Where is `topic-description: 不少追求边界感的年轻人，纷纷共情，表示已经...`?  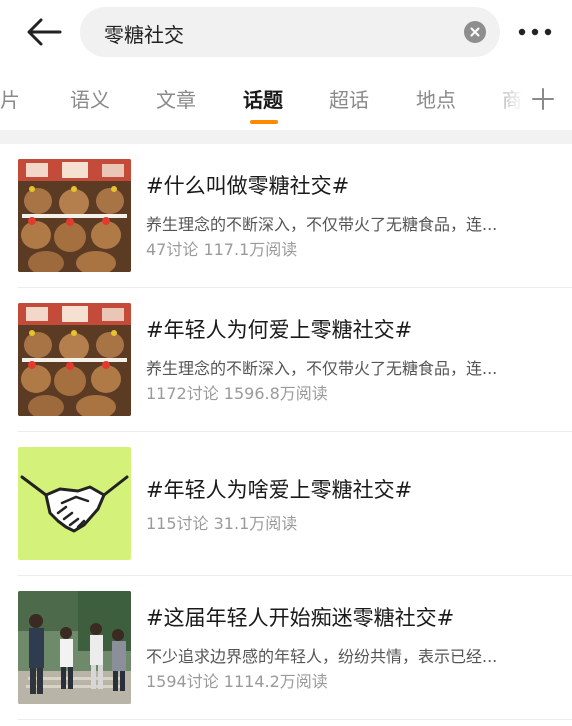
topic-description: 不少追求边界感的年轻人，纷纷共情，表示已经... is located at coordinates (322, 656).